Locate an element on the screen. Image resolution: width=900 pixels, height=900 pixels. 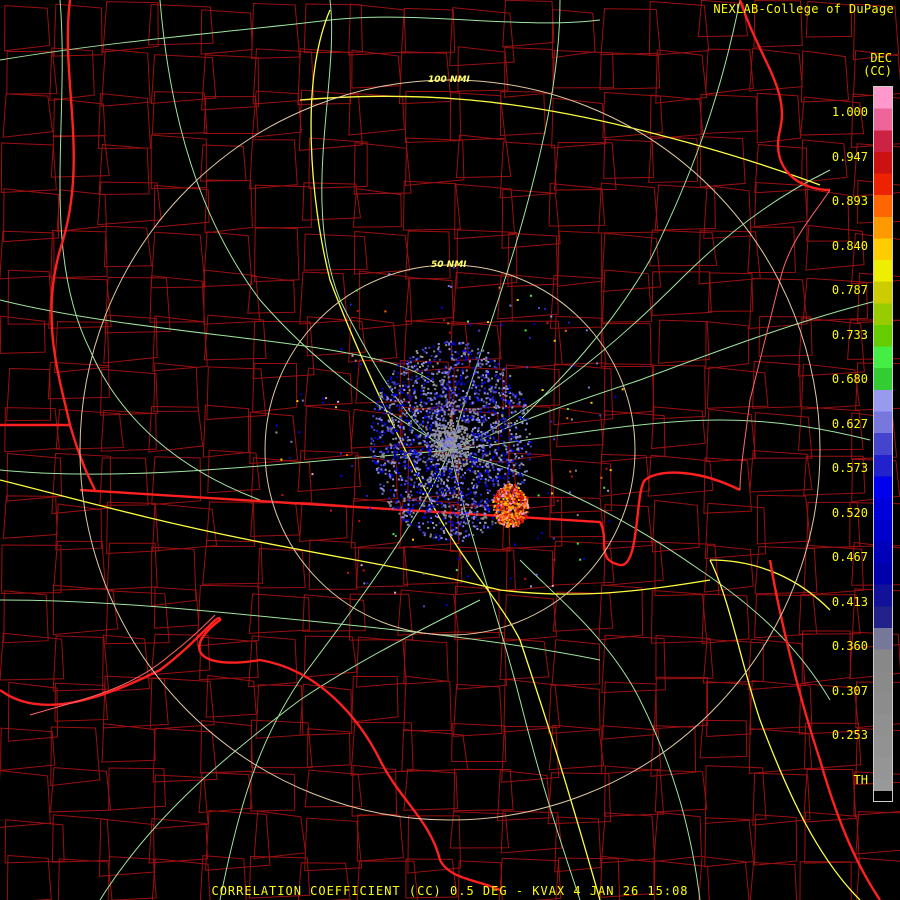
legend-label: 0.253 is located at coordinates (849, 735).